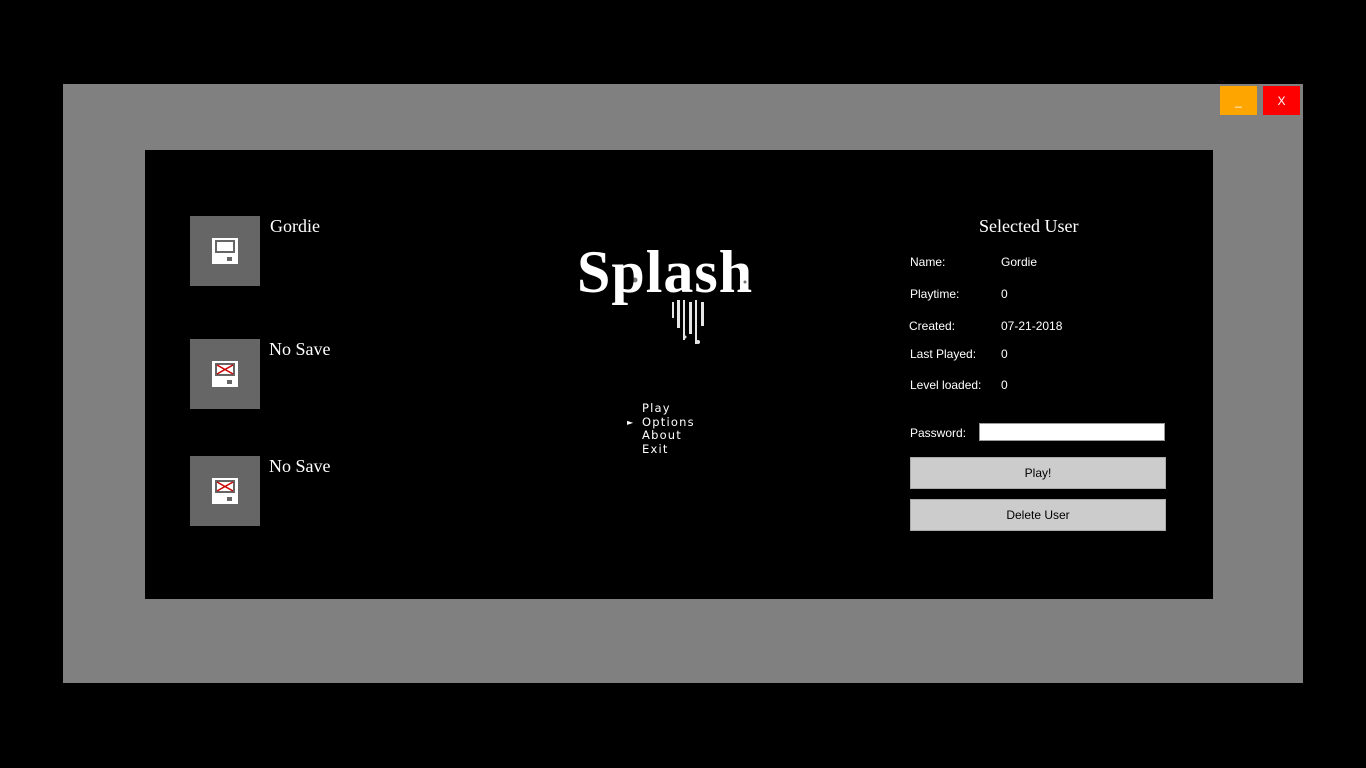  I want to click on last-played-value: 0, so click(1004, 354).